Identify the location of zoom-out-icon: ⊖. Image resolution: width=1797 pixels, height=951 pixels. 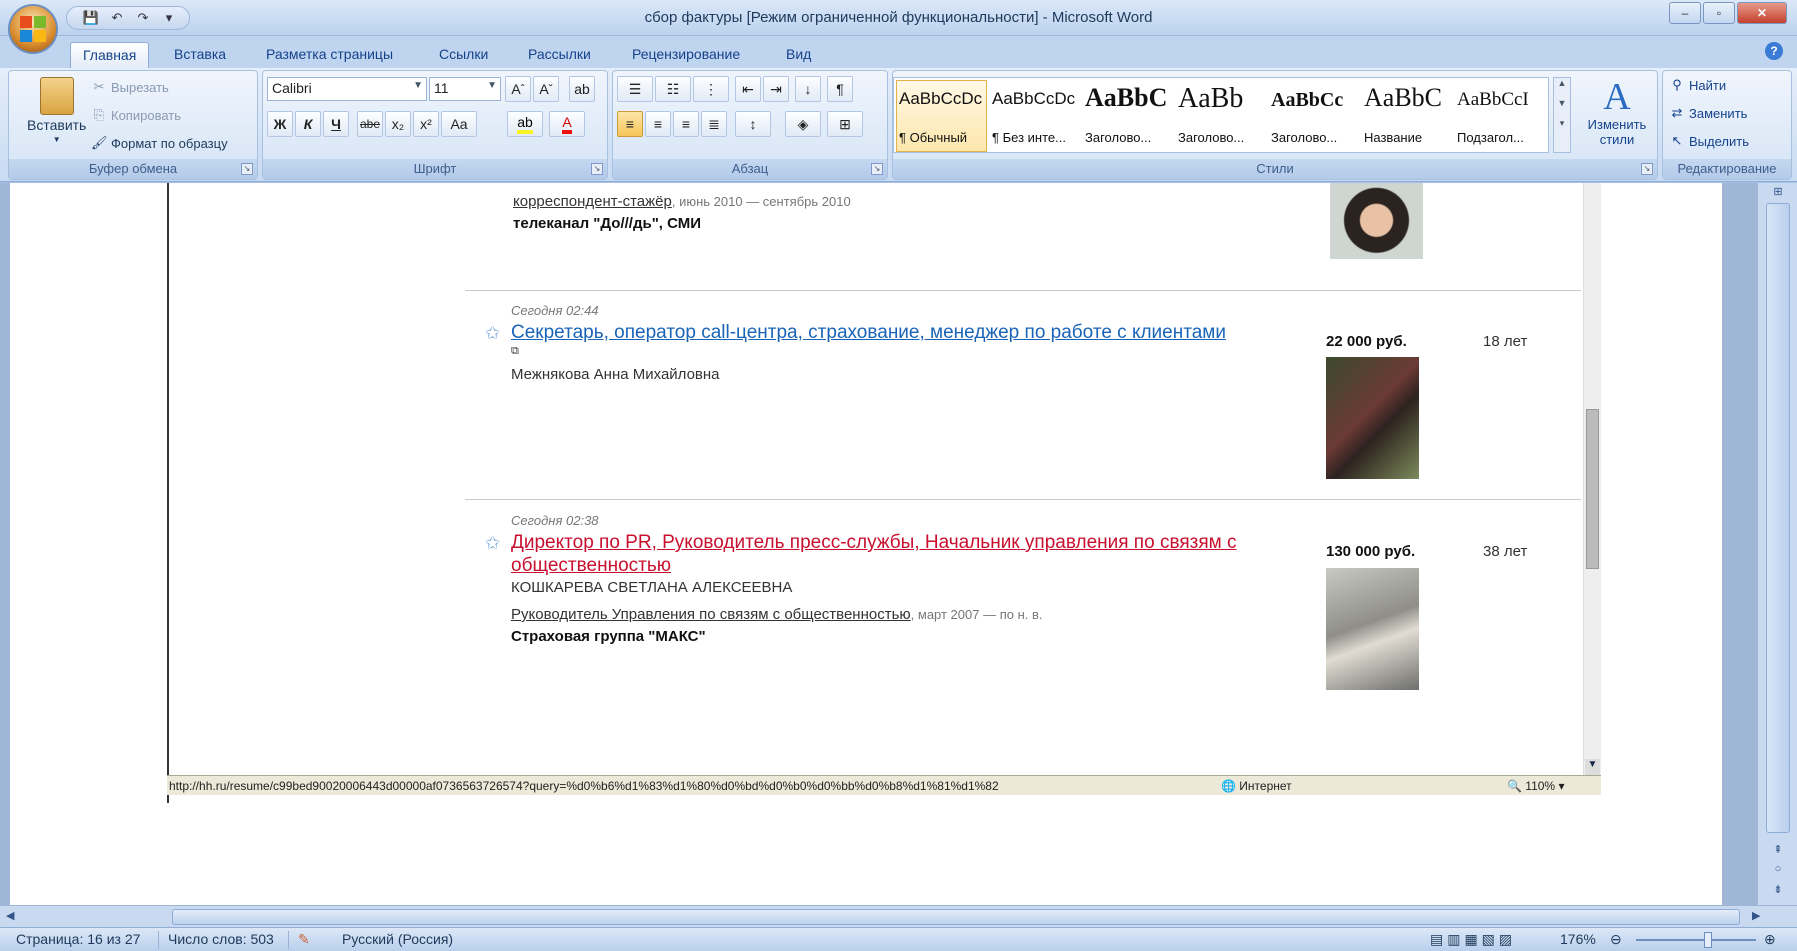
(1616, 939).